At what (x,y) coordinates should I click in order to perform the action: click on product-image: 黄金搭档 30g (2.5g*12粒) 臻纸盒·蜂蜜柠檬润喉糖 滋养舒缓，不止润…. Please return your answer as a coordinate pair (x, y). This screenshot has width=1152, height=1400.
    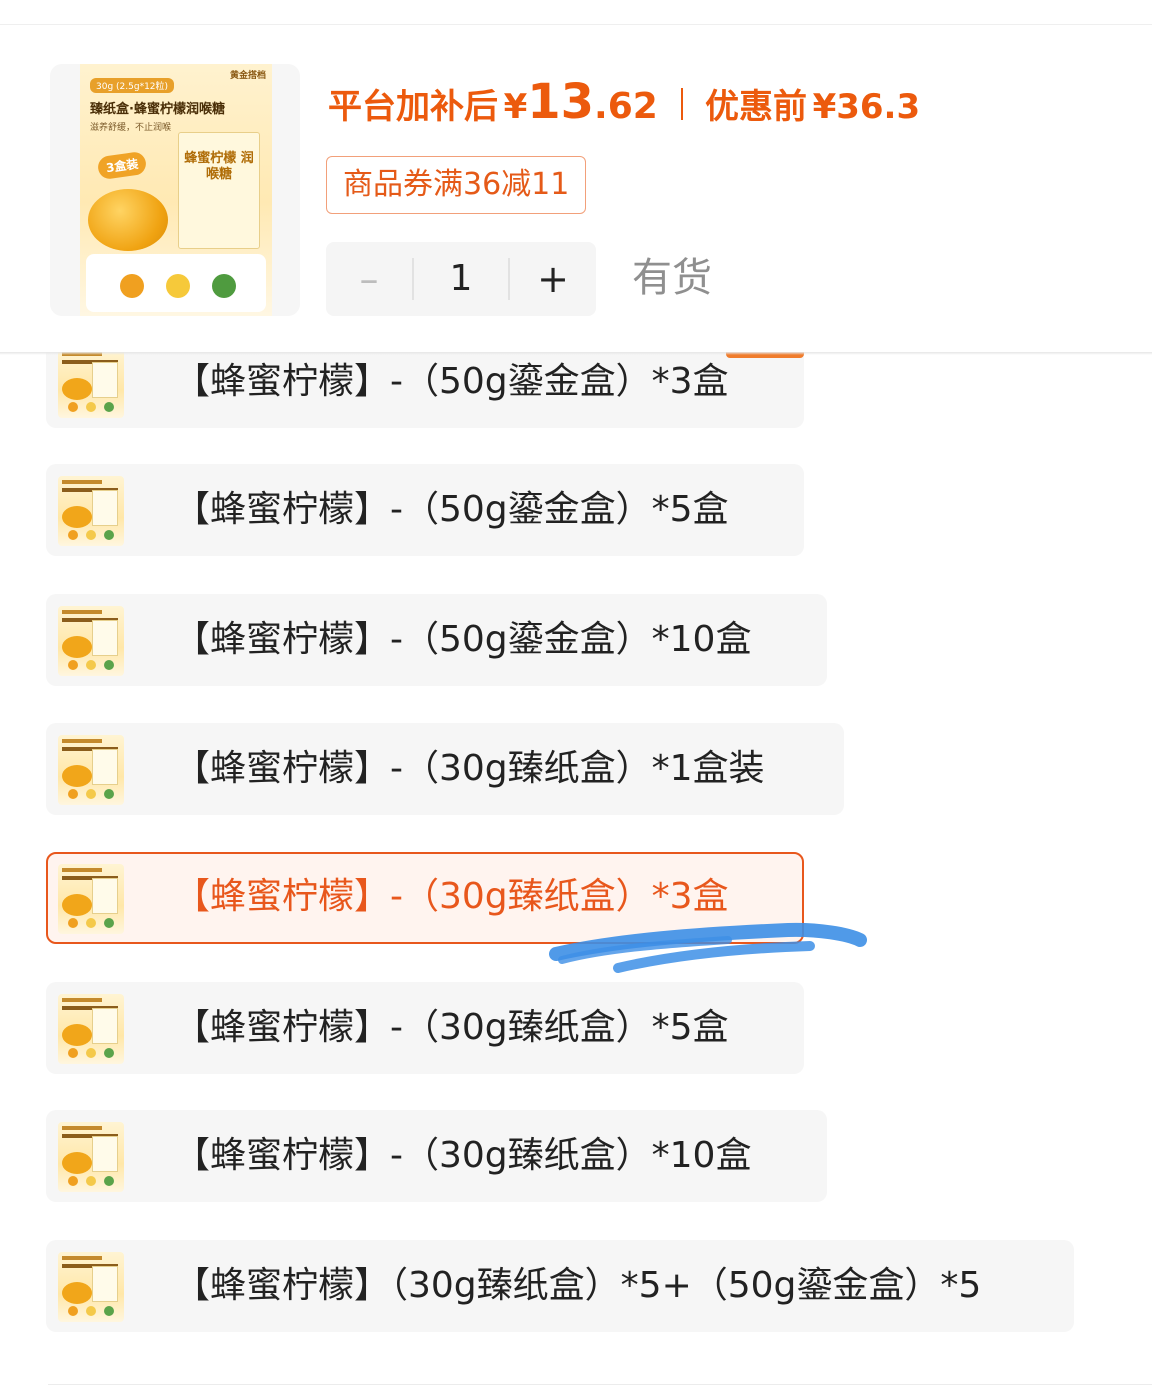
    Looking at the image, I should click on (175, 190).